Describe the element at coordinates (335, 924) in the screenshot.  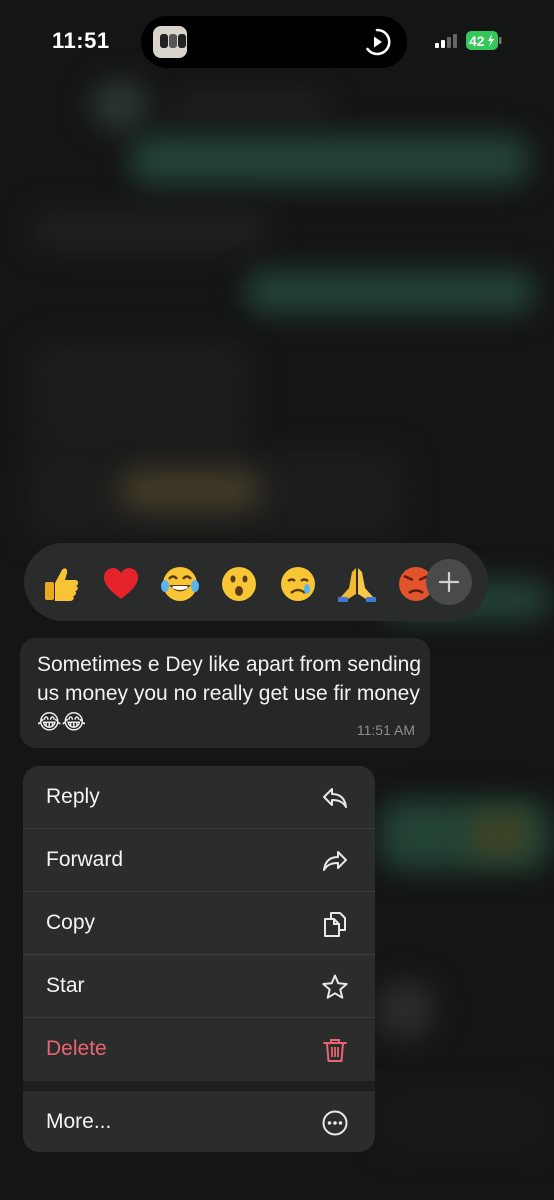
I see `copy-icon` at that location.